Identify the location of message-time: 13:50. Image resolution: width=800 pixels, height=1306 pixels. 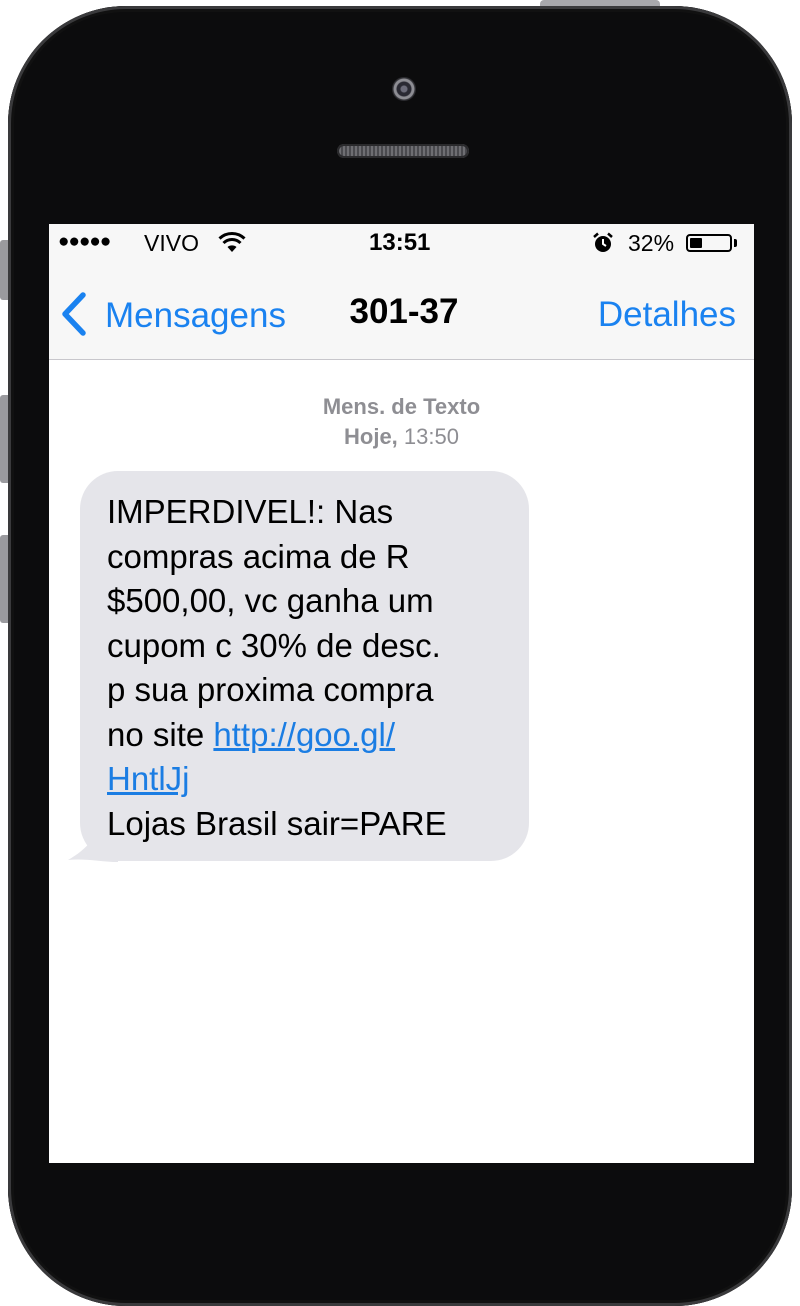
(431, 436).